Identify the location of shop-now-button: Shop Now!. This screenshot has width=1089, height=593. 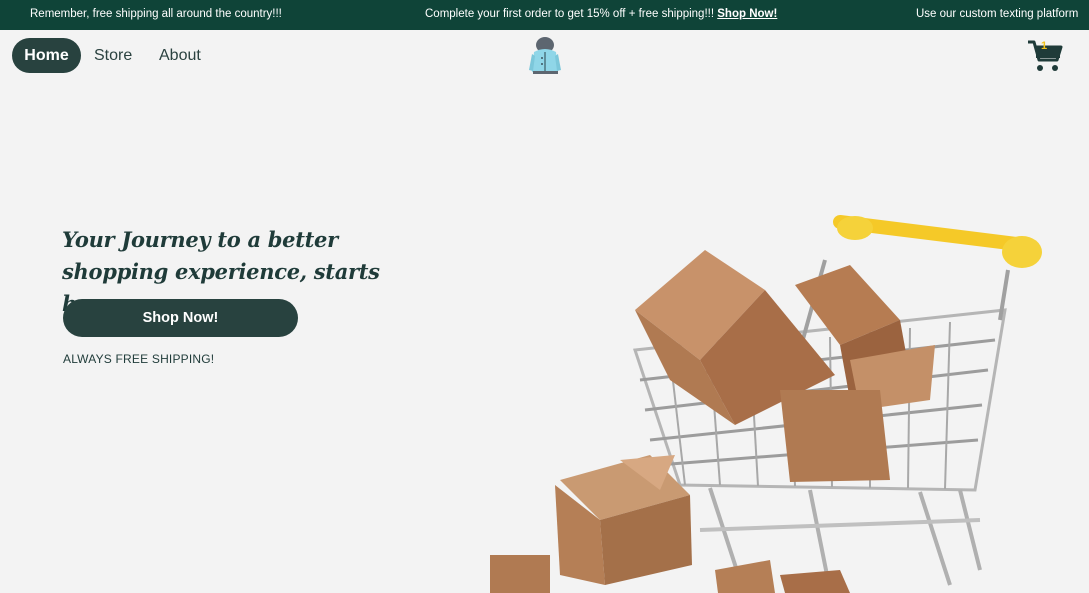
(180, 318).